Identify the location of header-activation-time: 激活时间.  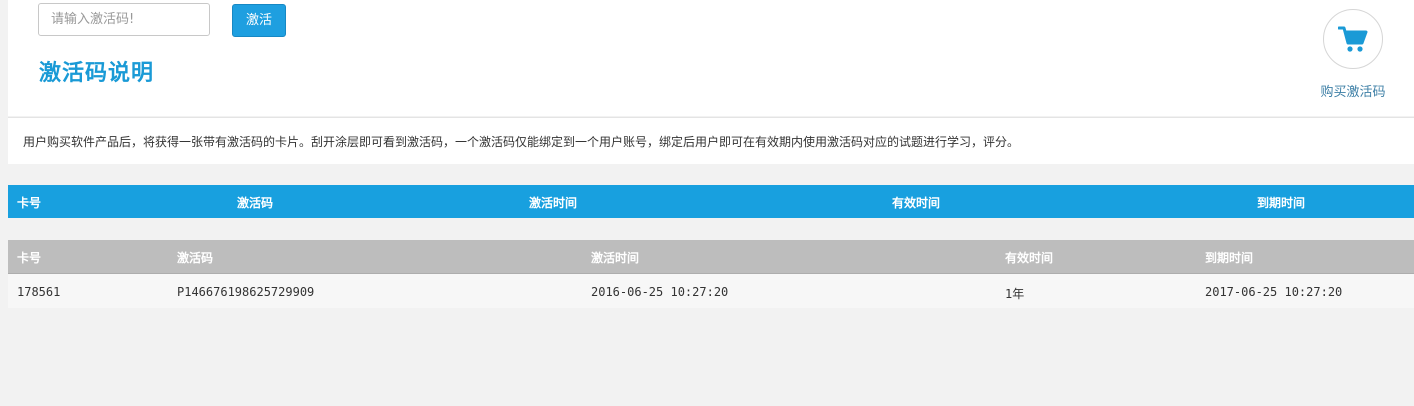
(553, 203).